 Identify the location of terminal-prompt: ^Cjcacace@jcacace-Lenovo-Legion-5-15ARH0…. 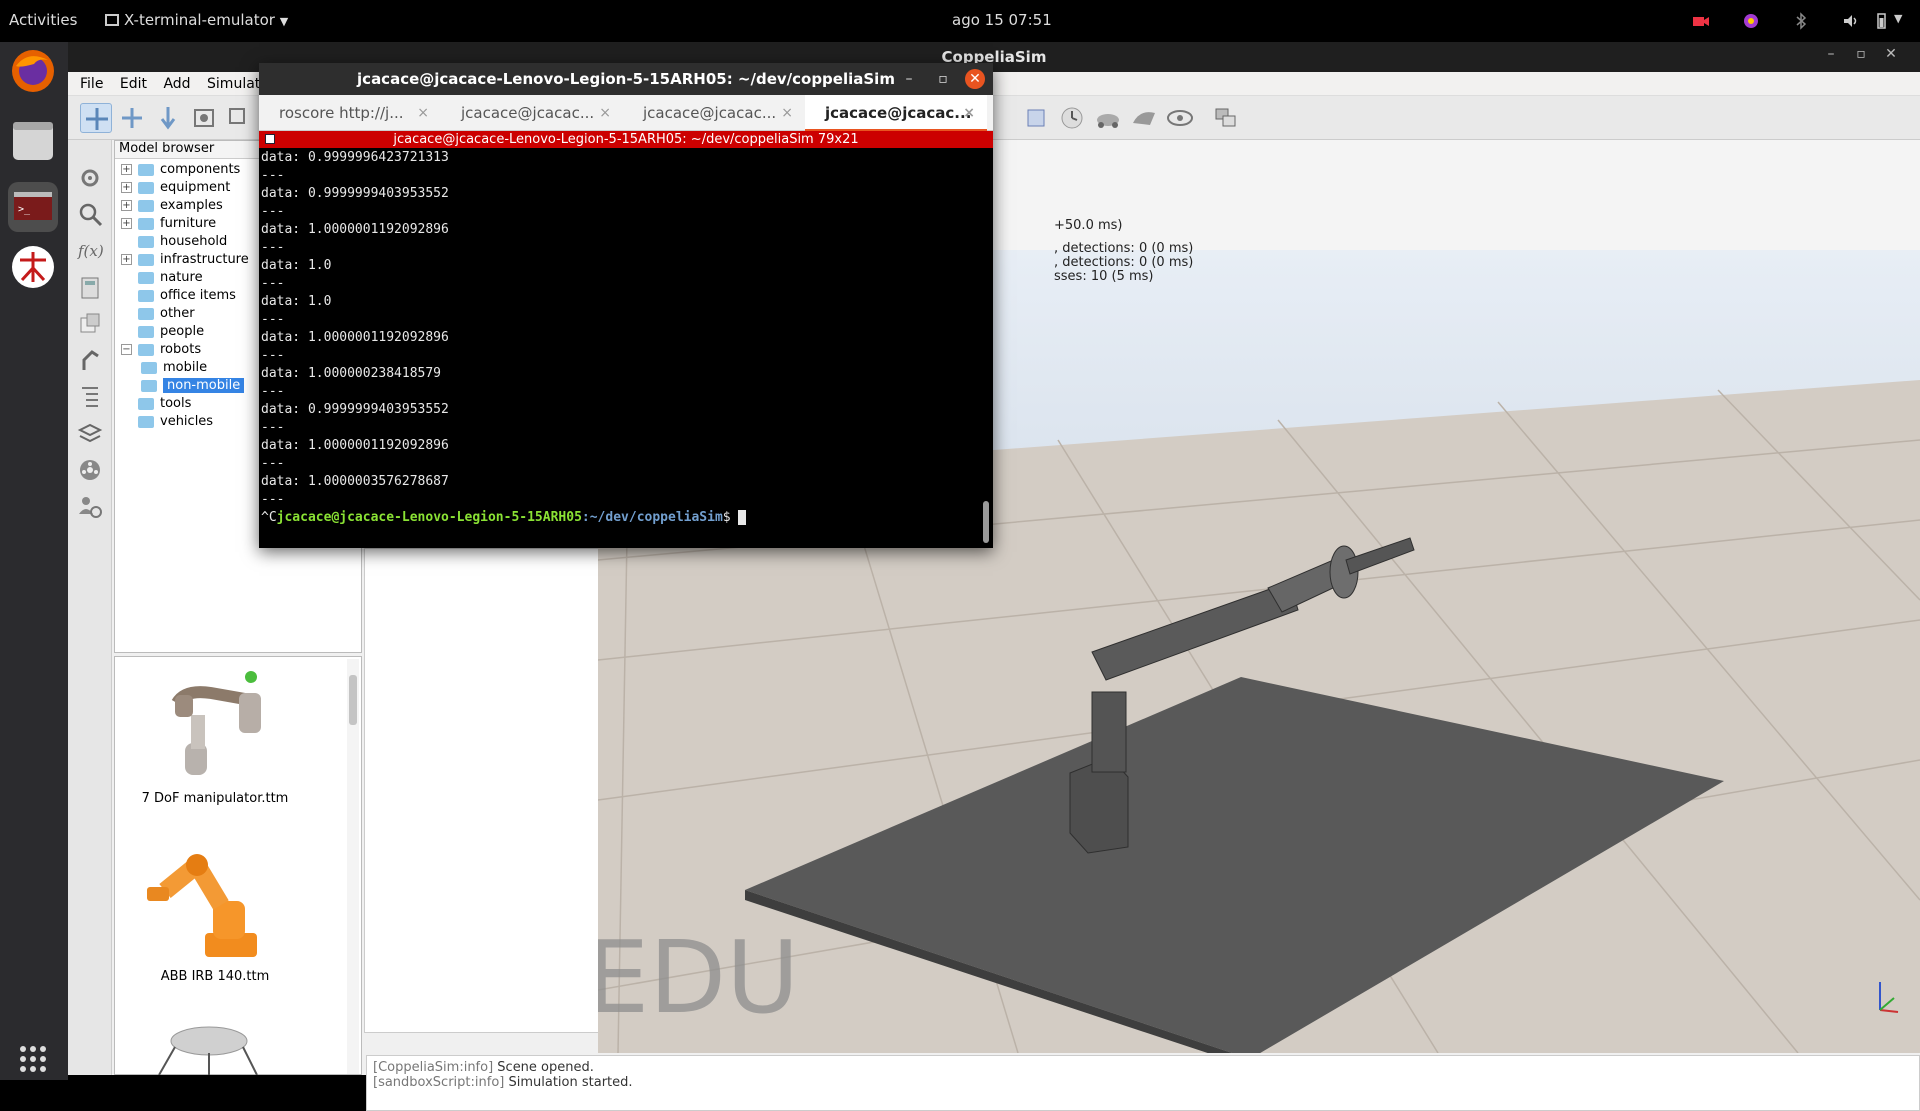
(620, 518).